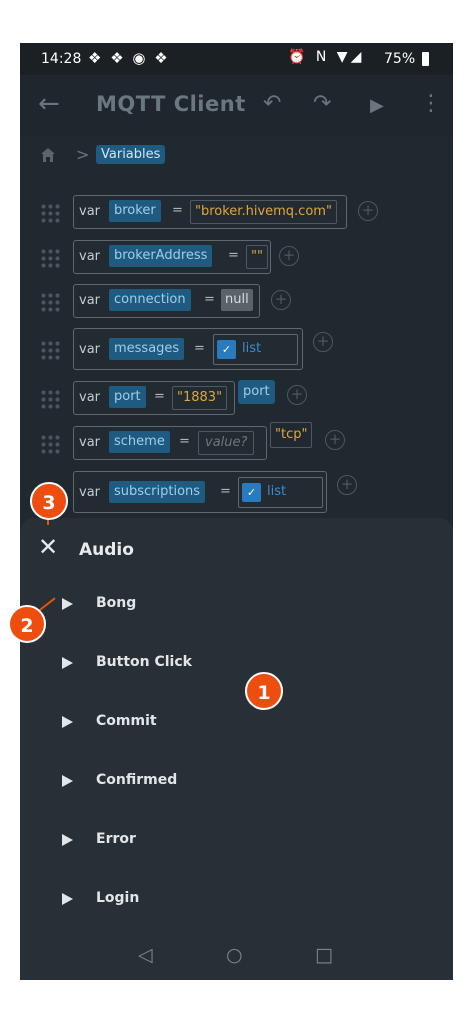 This screenshot has width=473, height=1024. I want to click on string-value: "1883", so click(200, 398).